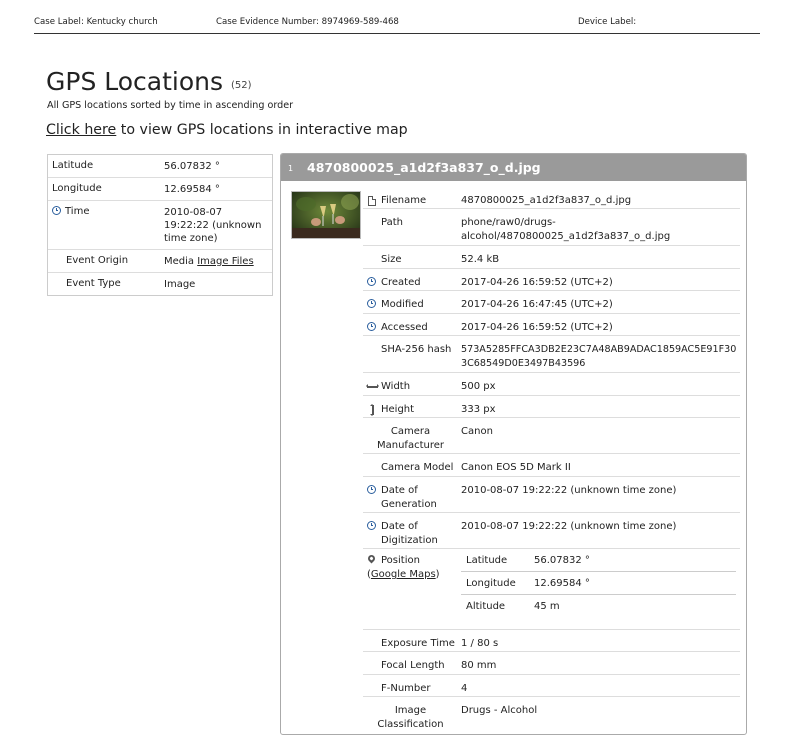 This screenshot has width=800, height=750. I want to click on google-maps-link-wrap: (Google Maps), so click(403, 574).